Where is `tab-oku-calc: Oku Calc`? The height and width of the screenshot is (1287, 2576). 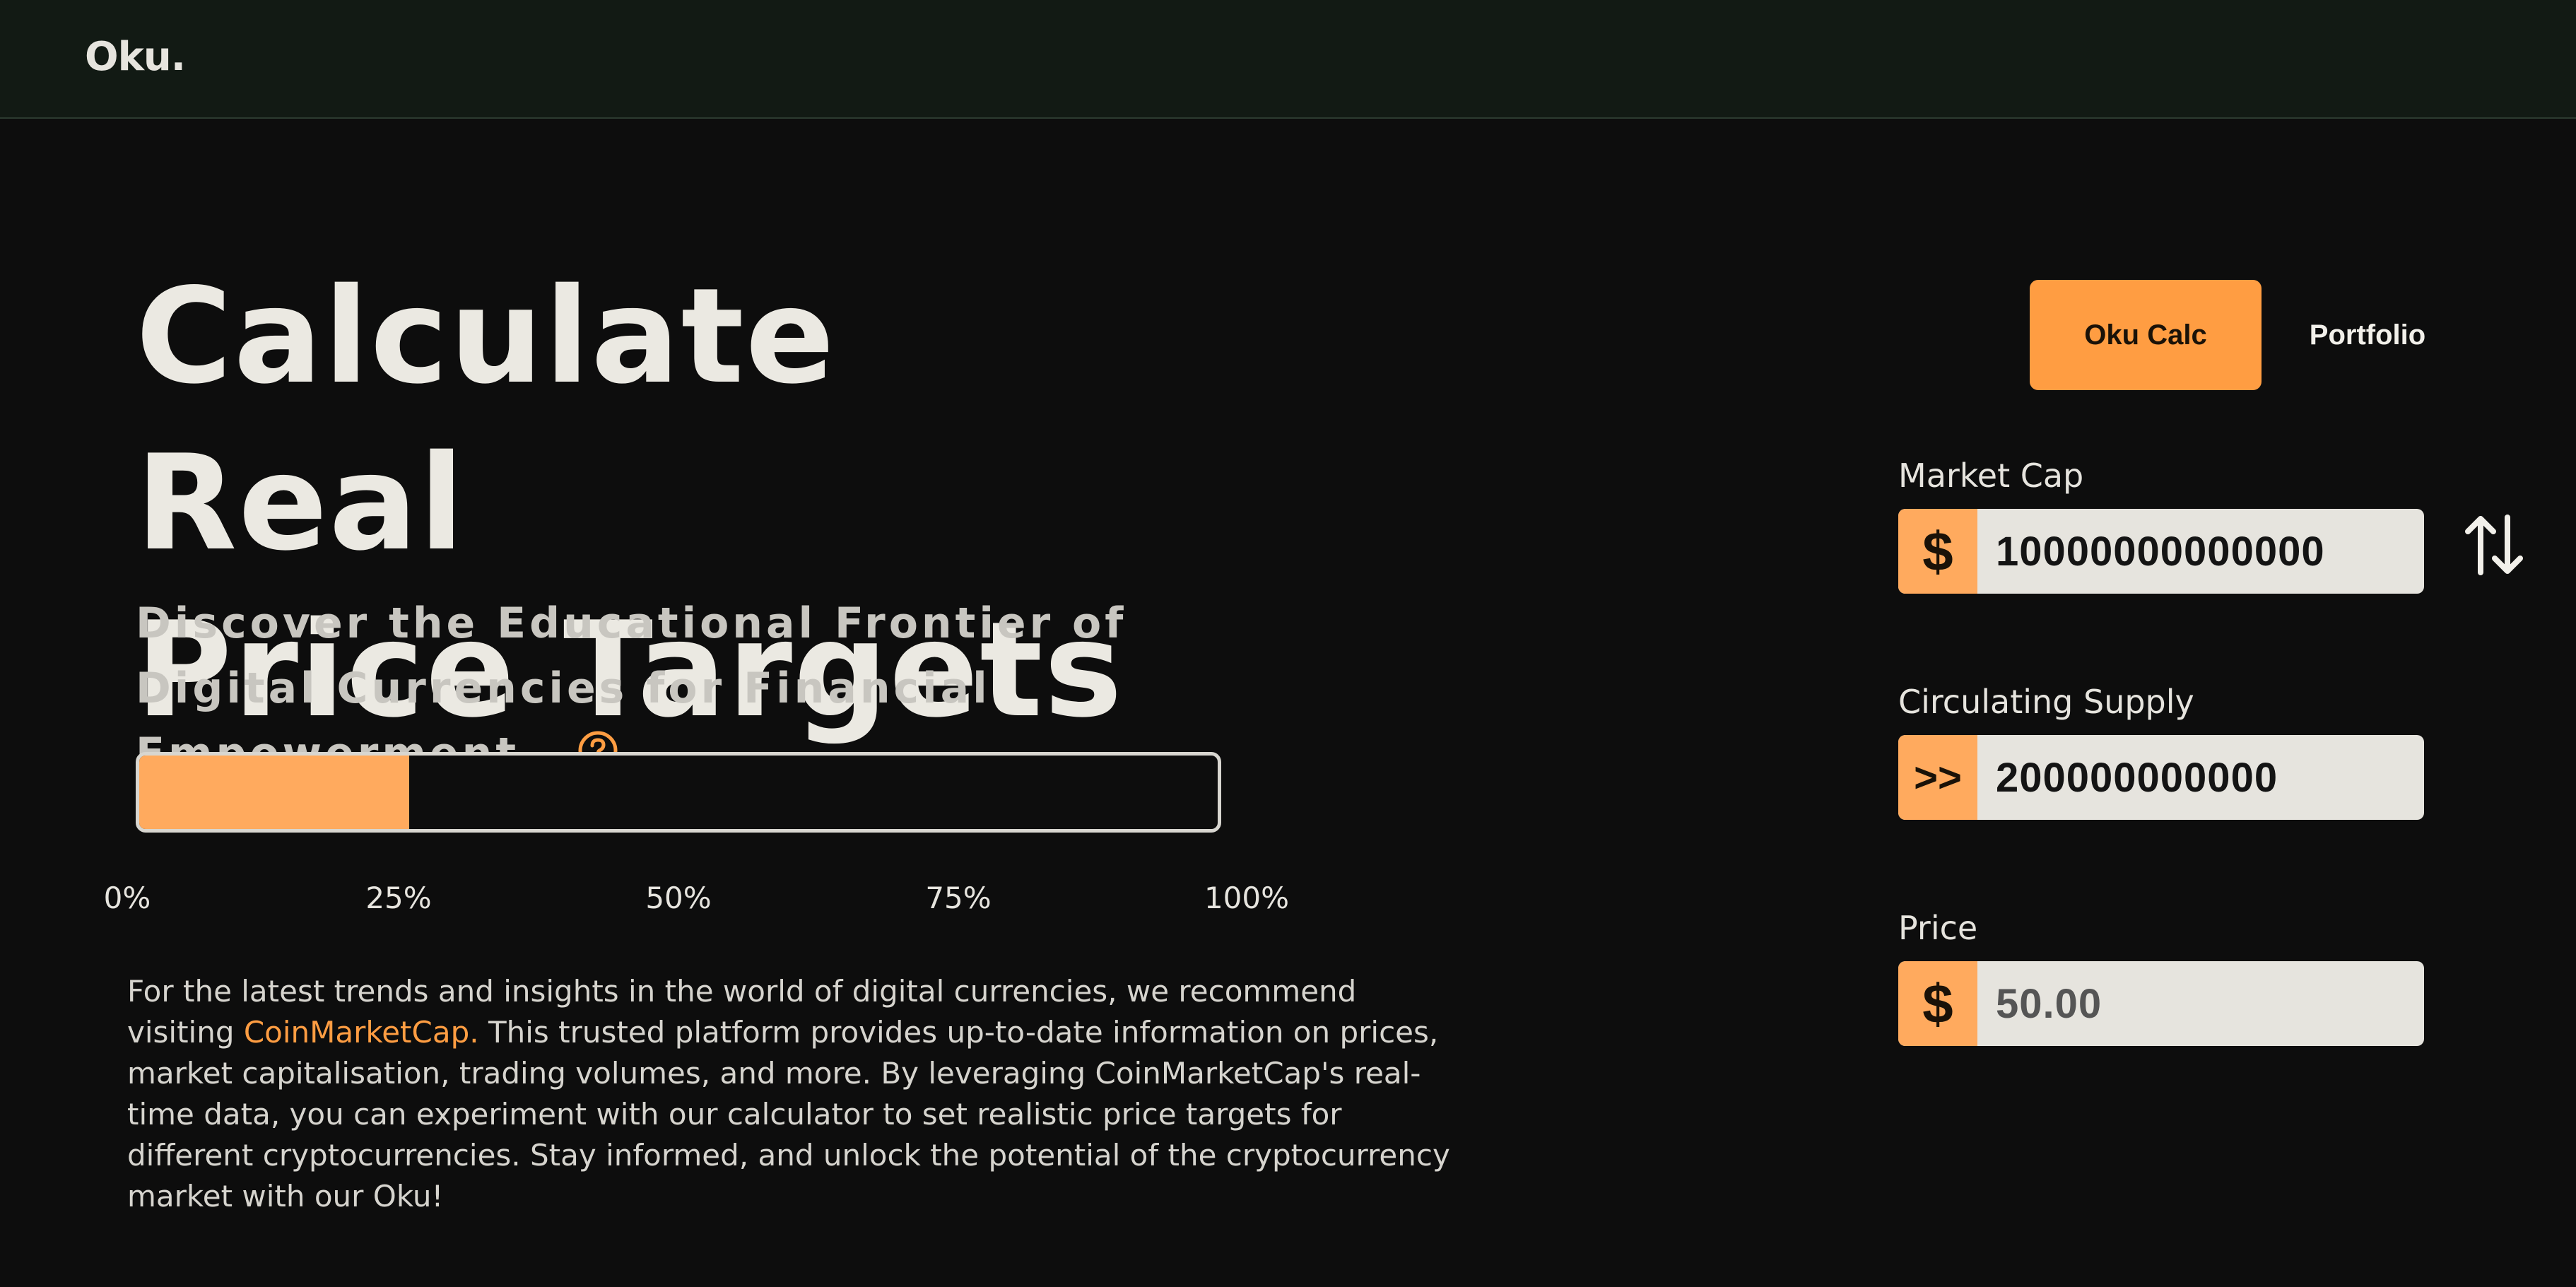 tab-oku-calc: Oku Calc is located at coordinates (2146, 335).